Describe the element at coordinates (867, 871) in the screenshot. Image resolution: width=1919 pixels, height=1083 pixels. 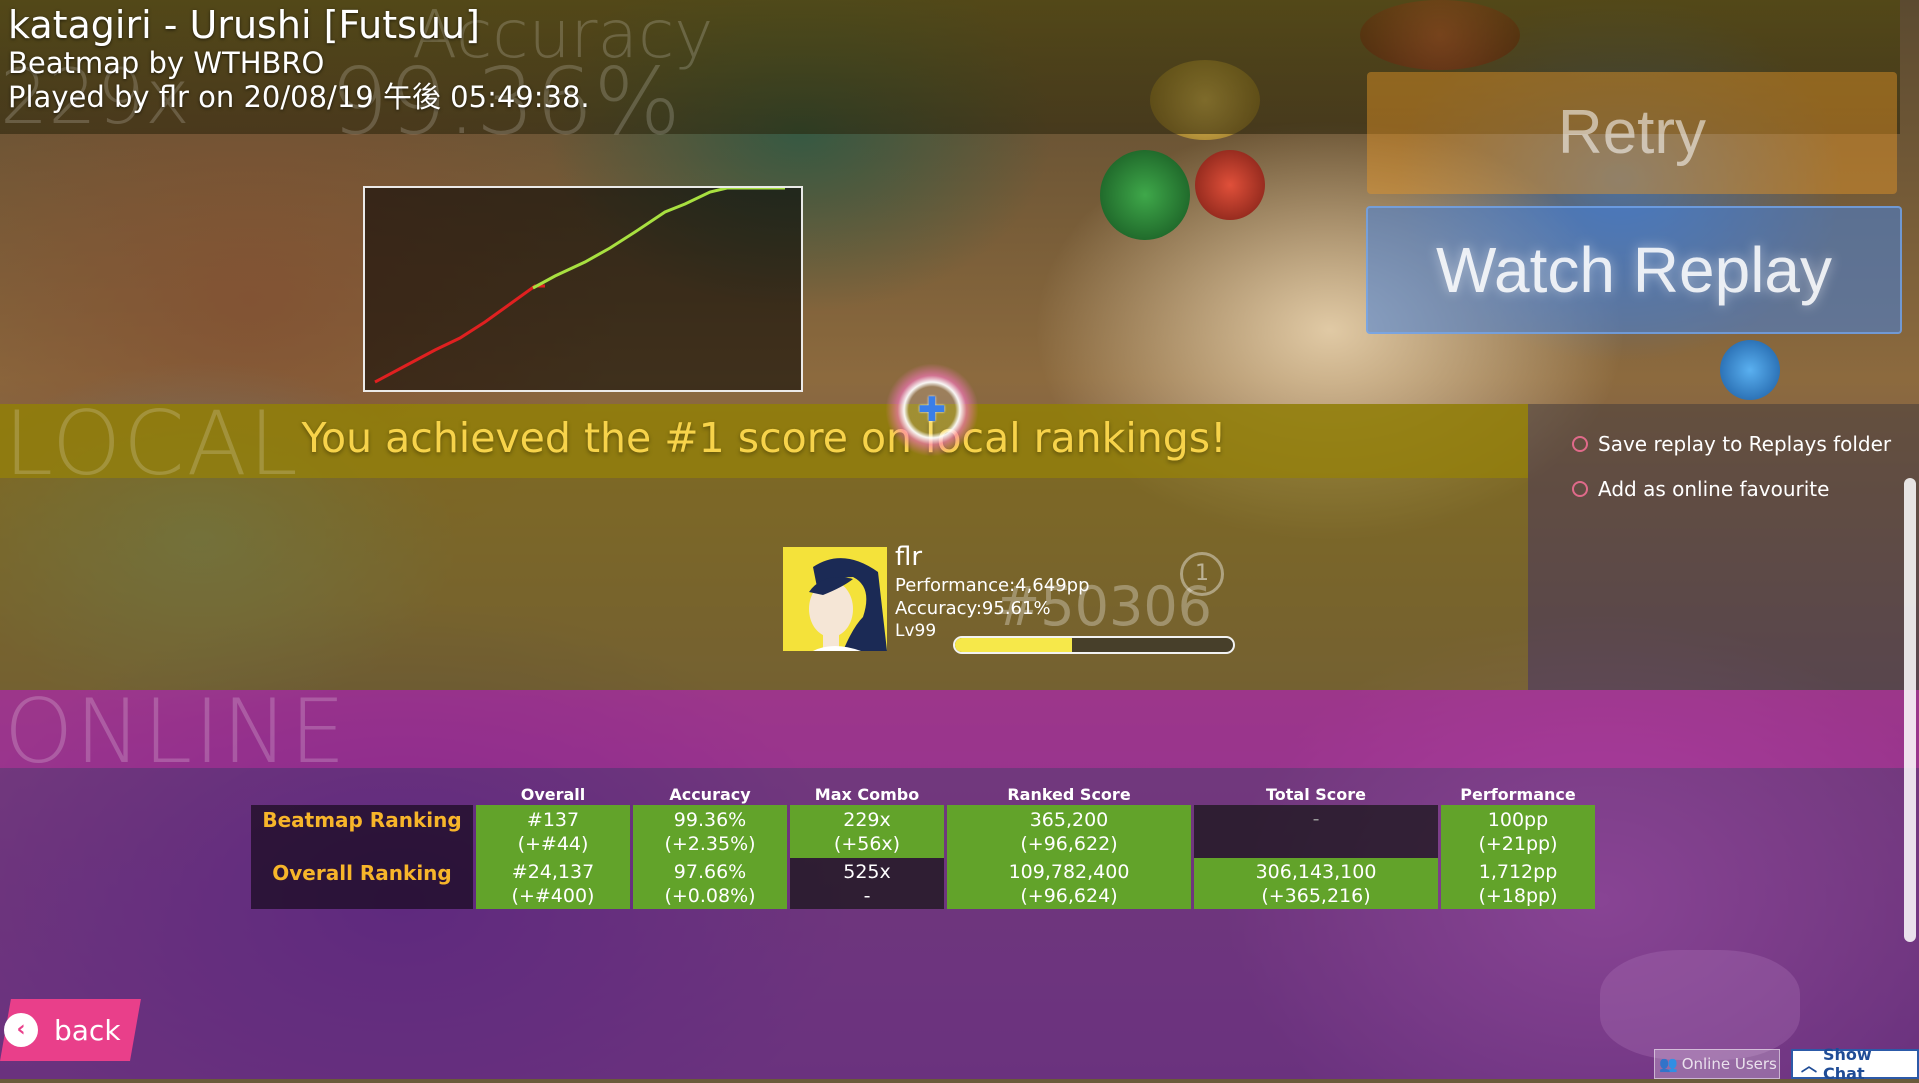
I see `cell-value: 525x` at that location.